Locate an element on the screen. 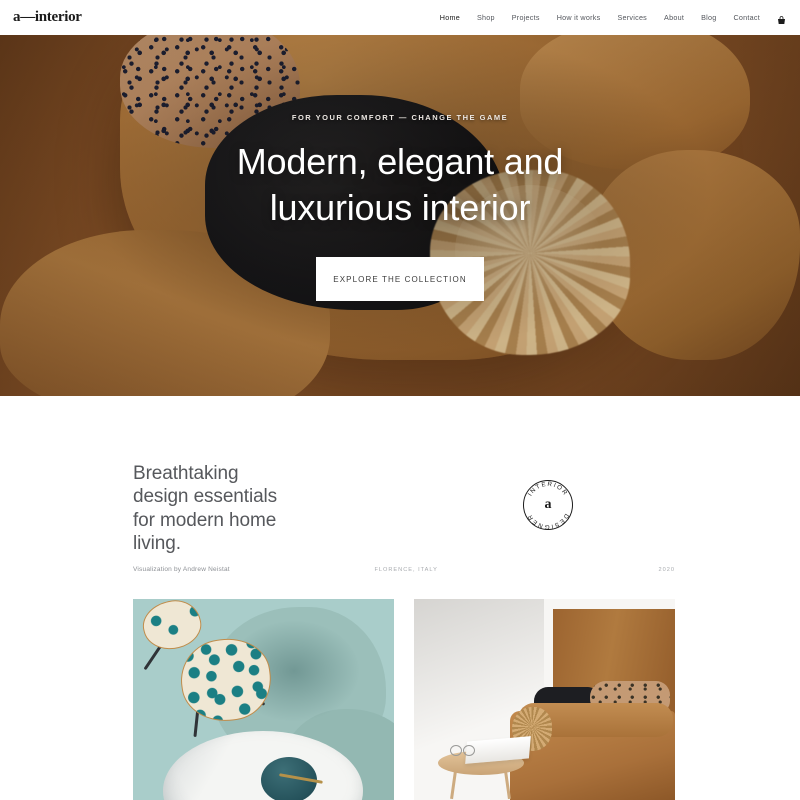  nav-item-blog: Blog is located at coordinates (708, 17).